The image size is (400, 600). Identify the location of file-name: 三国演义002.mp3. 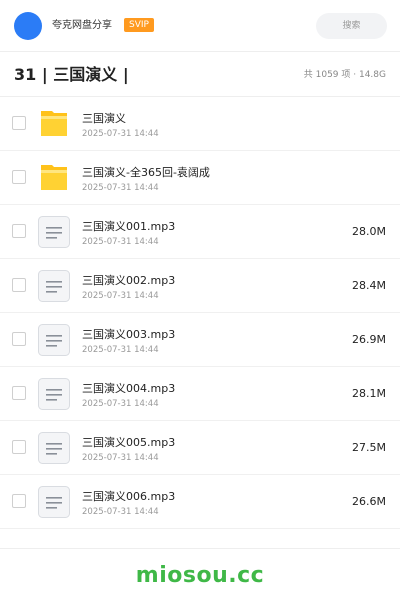
(128, 281).